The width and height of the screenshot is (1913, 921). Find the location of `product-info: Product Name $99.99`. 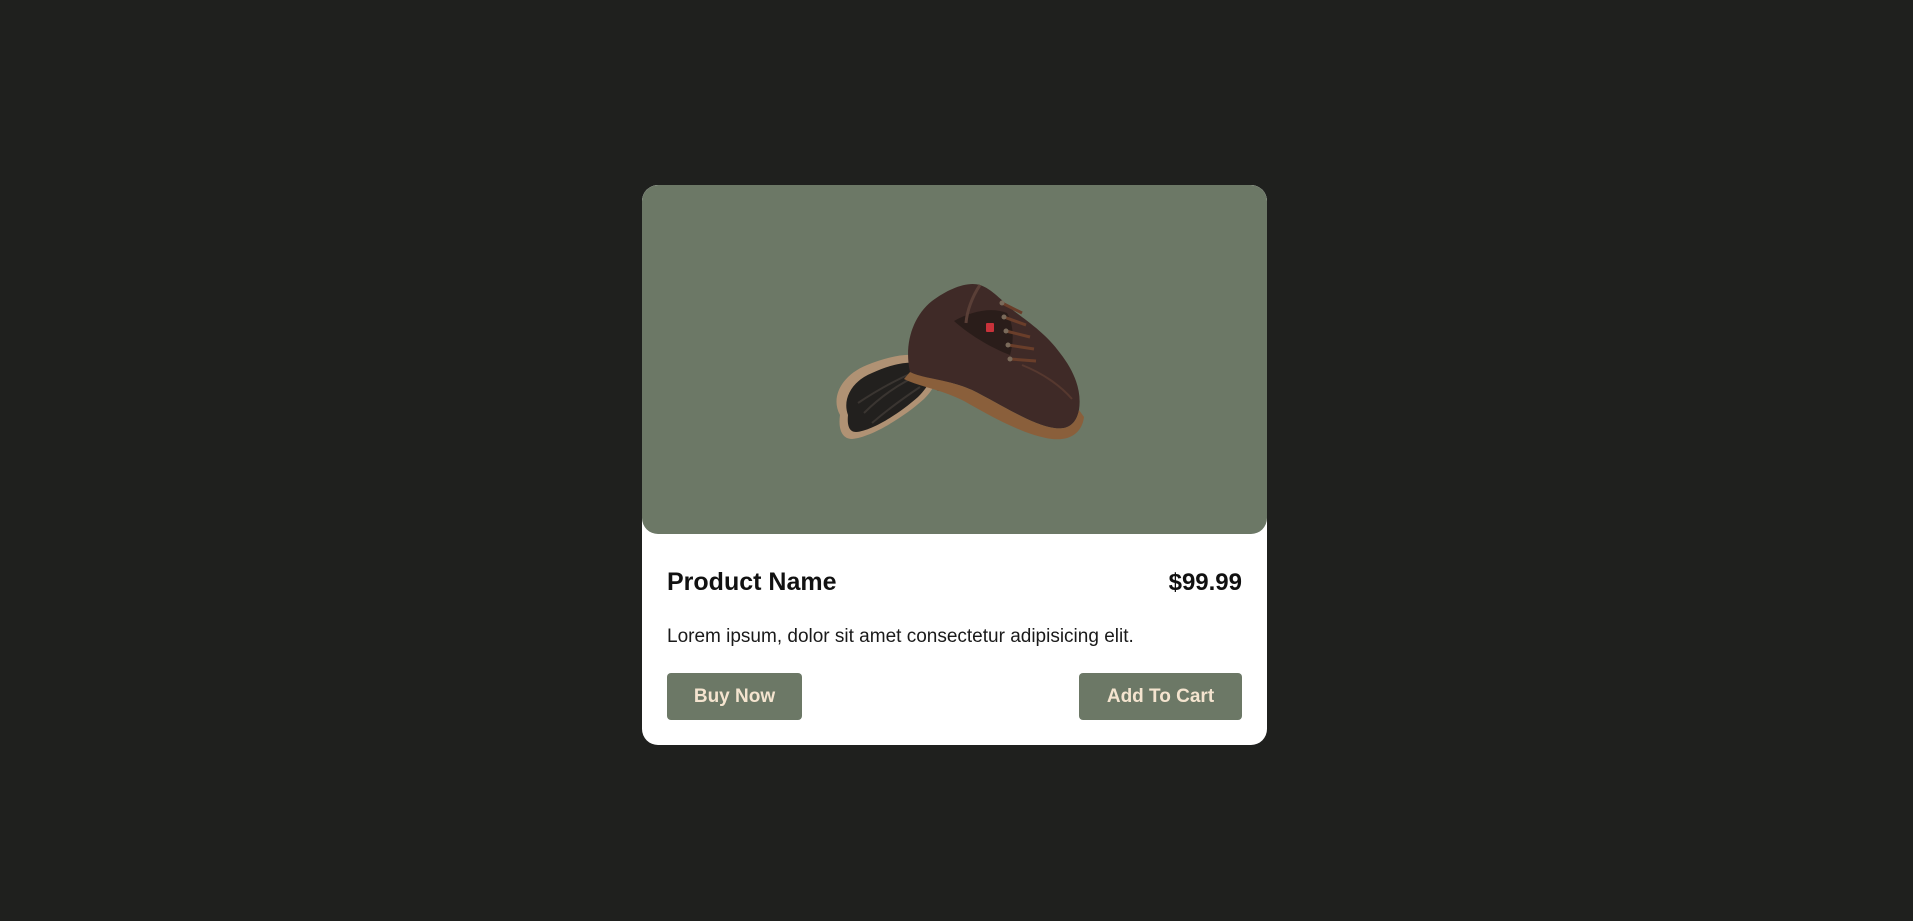

product-info: Product Name $99.99 is located at coordinates (954, 582).